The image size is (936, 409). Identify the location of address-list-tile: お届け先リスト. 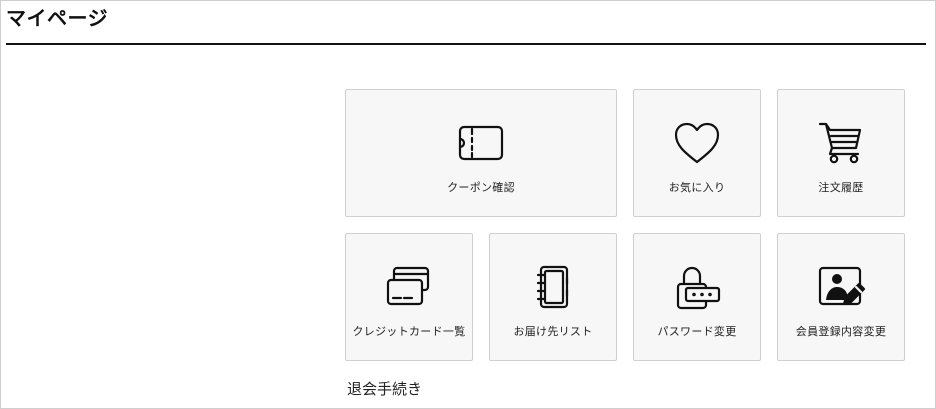
(553, 297).